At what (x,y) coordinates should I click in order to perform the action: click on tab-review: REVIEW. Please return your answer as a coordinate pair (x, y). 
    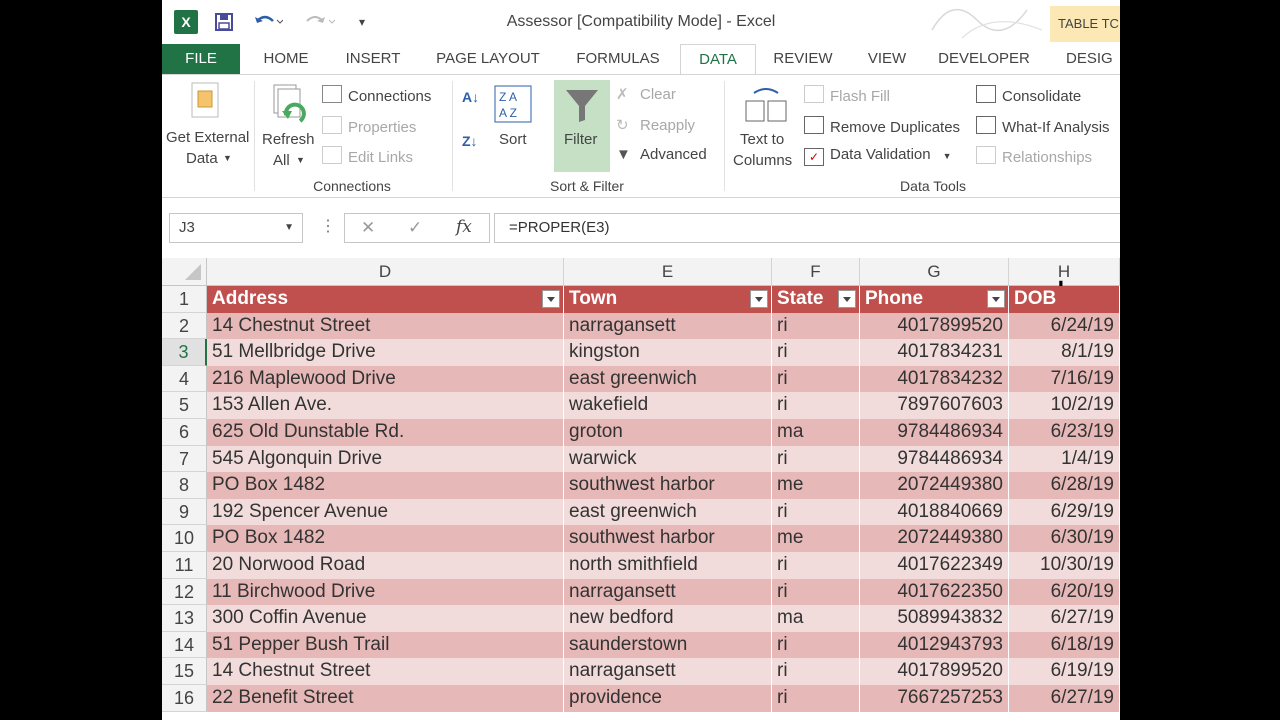
    Looking at the image, I should click on (803, 59).